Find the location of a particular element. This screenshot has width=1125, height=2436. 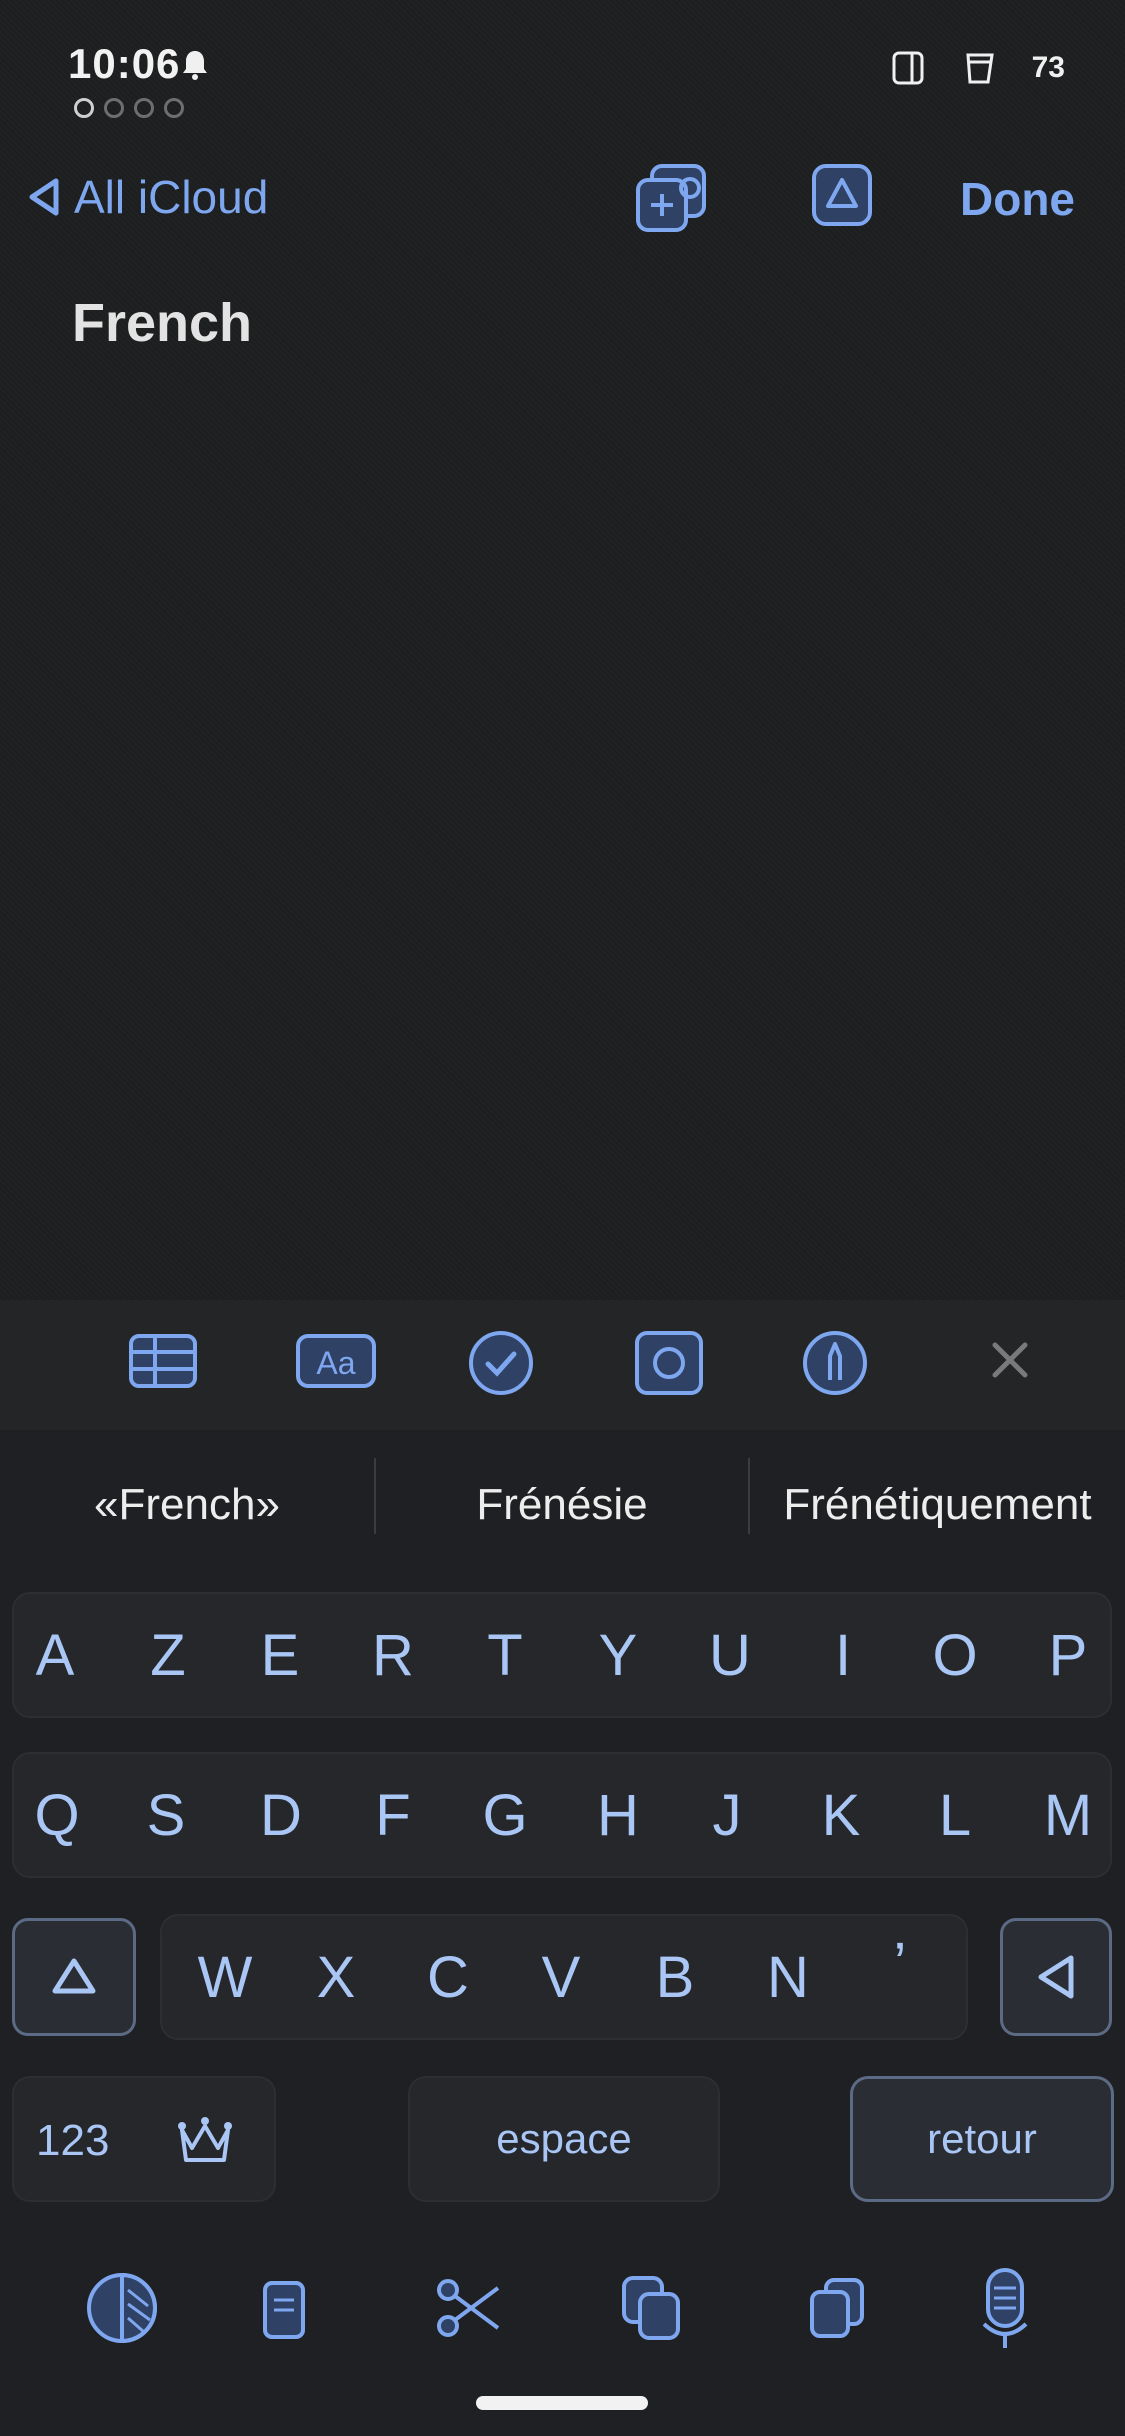

svg-text: Aa is located at coordinates (335, 1363).